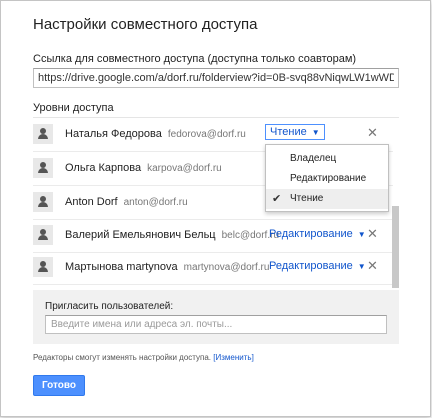 The image size is (432, 418). Describe the element at coordinates (327, 199) in the screenshot. I see `menu-item-read: ✔ Чтение` at that location.